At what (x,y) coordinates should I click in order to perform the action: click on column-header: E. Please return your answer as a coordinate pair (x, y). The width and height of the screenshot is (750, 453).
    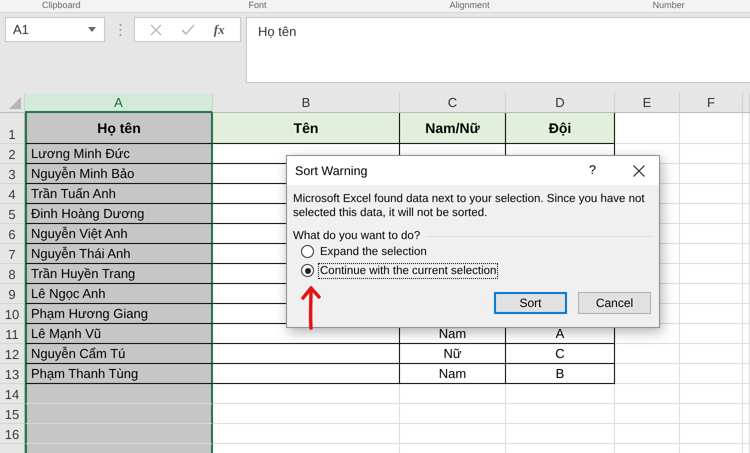
    Looking at the image, I should click on (647, 103).